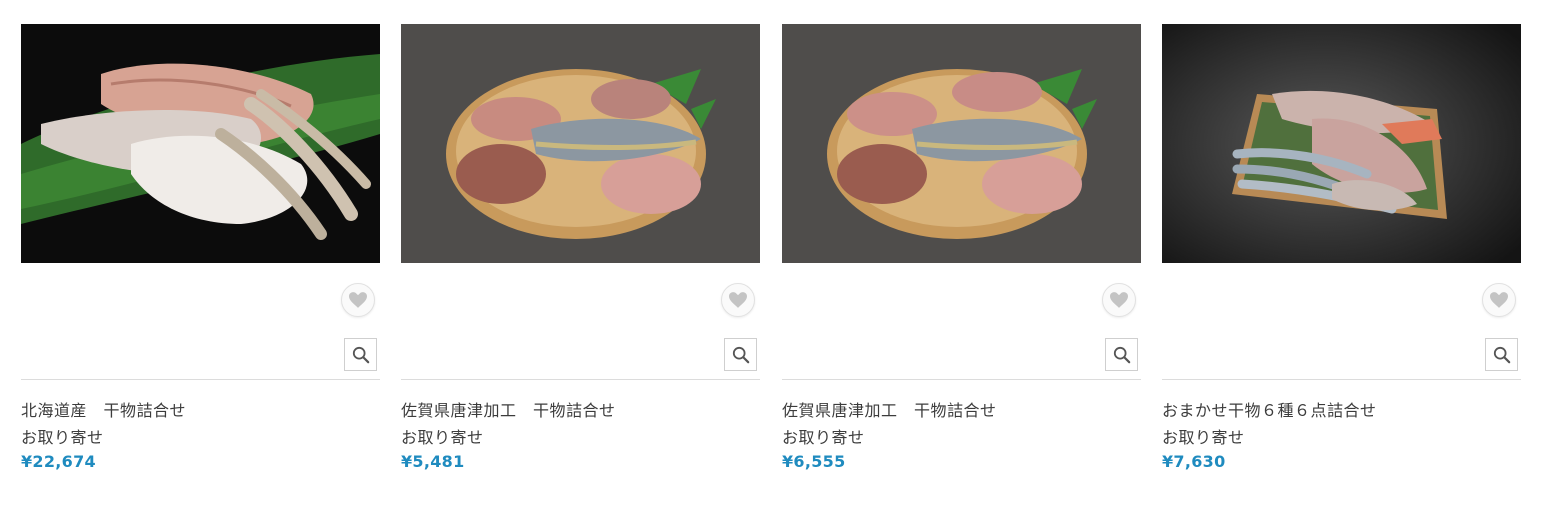 This screenshot has width=1542, height=511. I want to click on product-price: ¥6,555, so click(814, 461).